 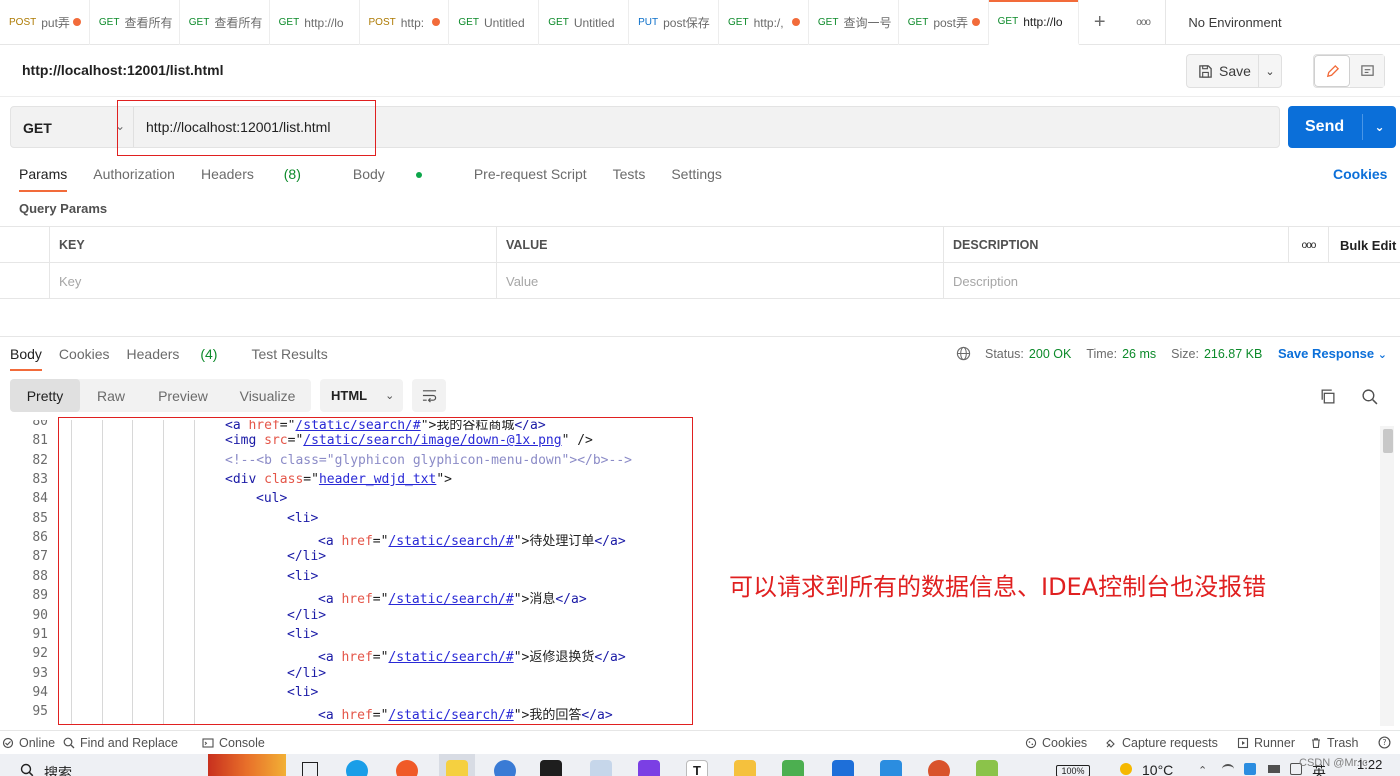 What do you see at coordinates (357, 768) in the screenshot?
I see `edge-browser-icon` at bounding box center [357, 768].